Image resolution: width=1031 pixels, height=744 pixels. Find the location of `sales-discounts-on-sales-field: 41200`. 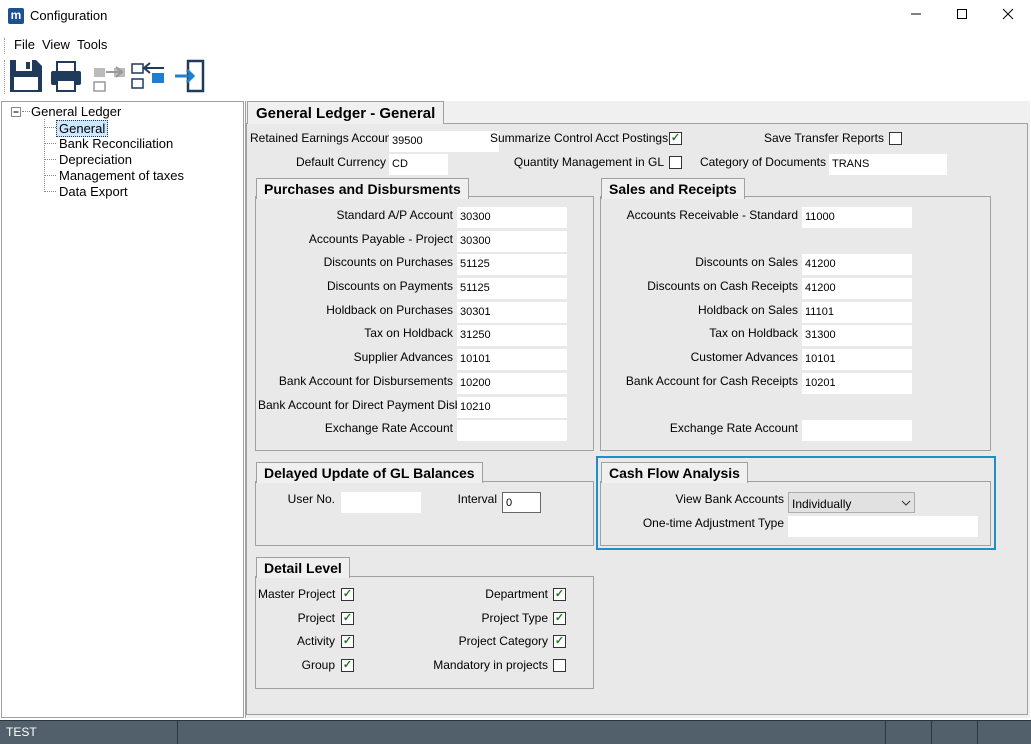

sales-discounts-on-sales-field: 41200 is located at coordinates (857, 264).